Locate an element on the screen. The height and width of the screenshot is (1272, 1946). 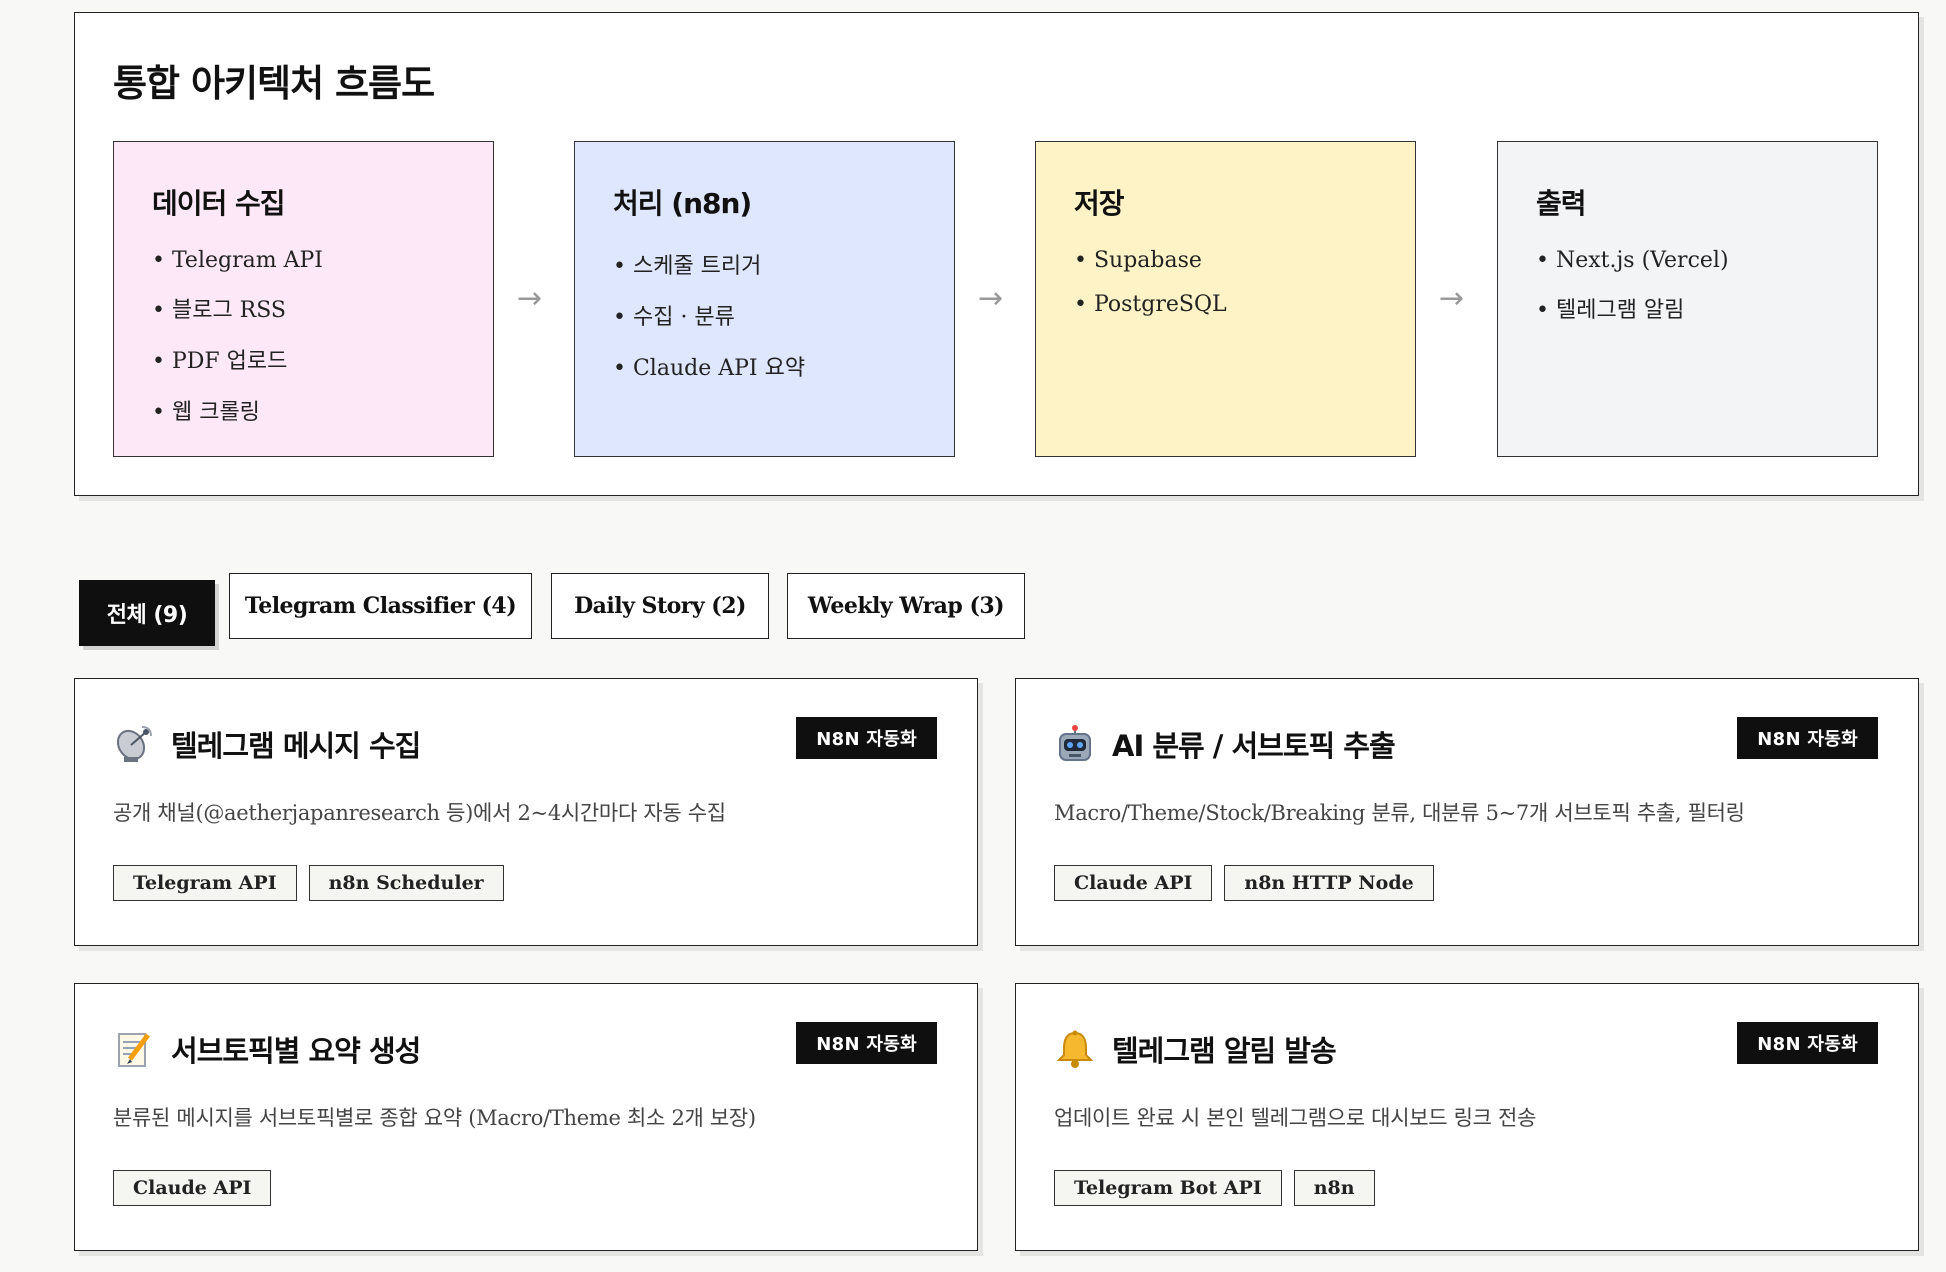
card-title: 텔레그램 메시지 수집 is located at coordinates (296, 746).